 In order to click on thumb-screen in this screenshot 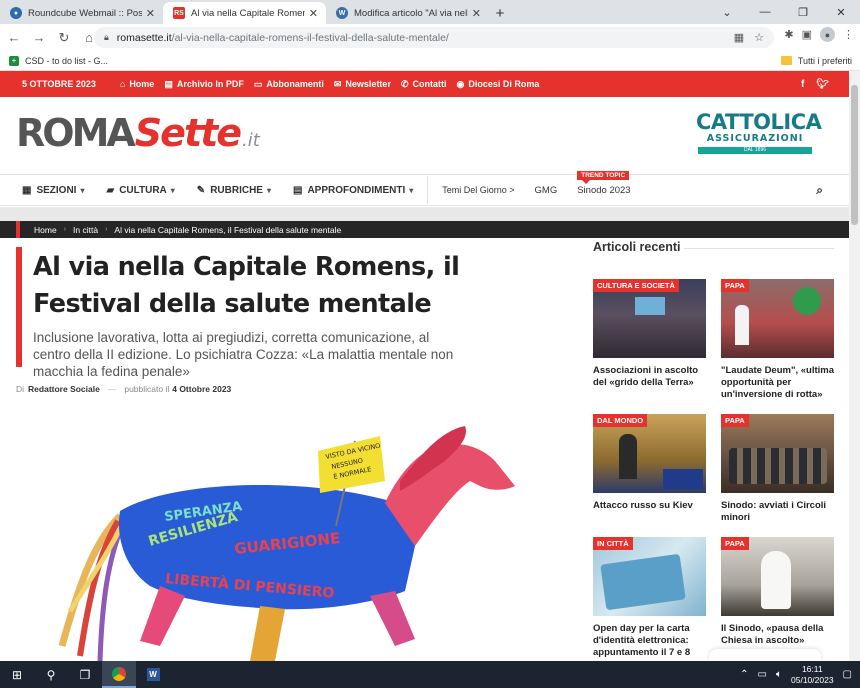, I will do `click(650, 306)`.